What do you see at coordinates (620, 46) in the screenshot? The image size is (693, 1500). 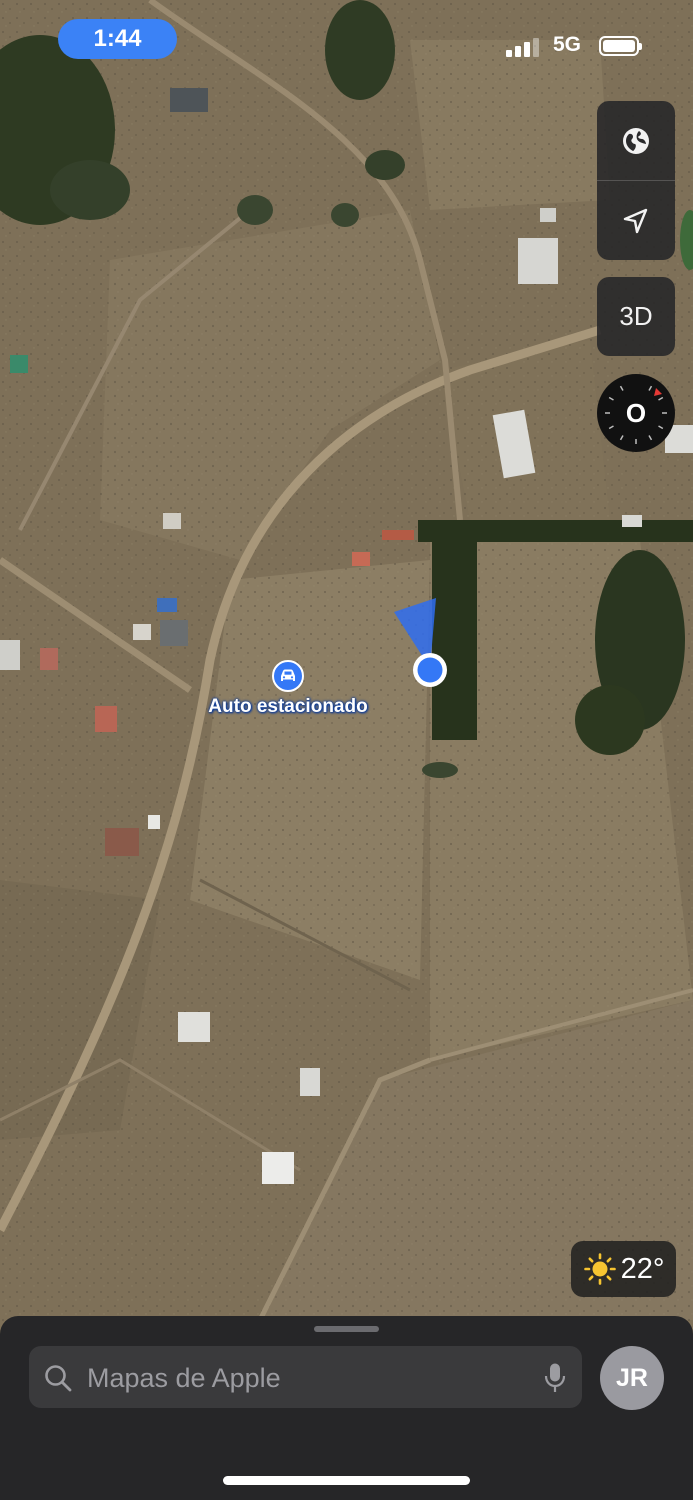 I see `battery-icon` at bounding box center [620, 46].